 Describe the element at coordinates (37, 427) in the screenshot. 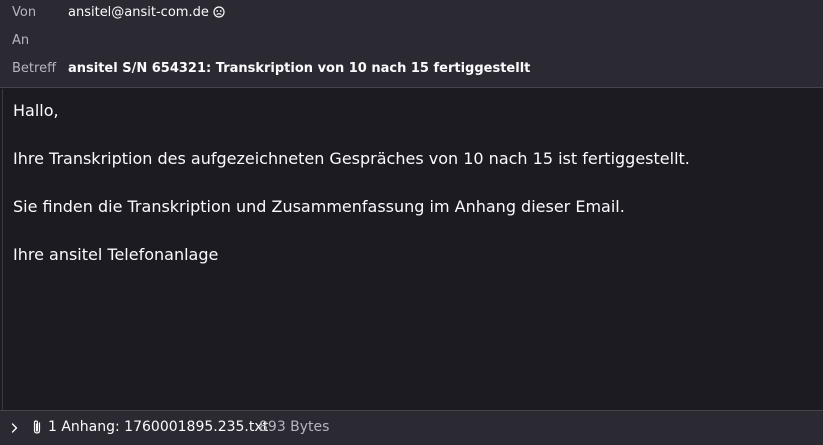

I see `paperclip-icon` at that location.